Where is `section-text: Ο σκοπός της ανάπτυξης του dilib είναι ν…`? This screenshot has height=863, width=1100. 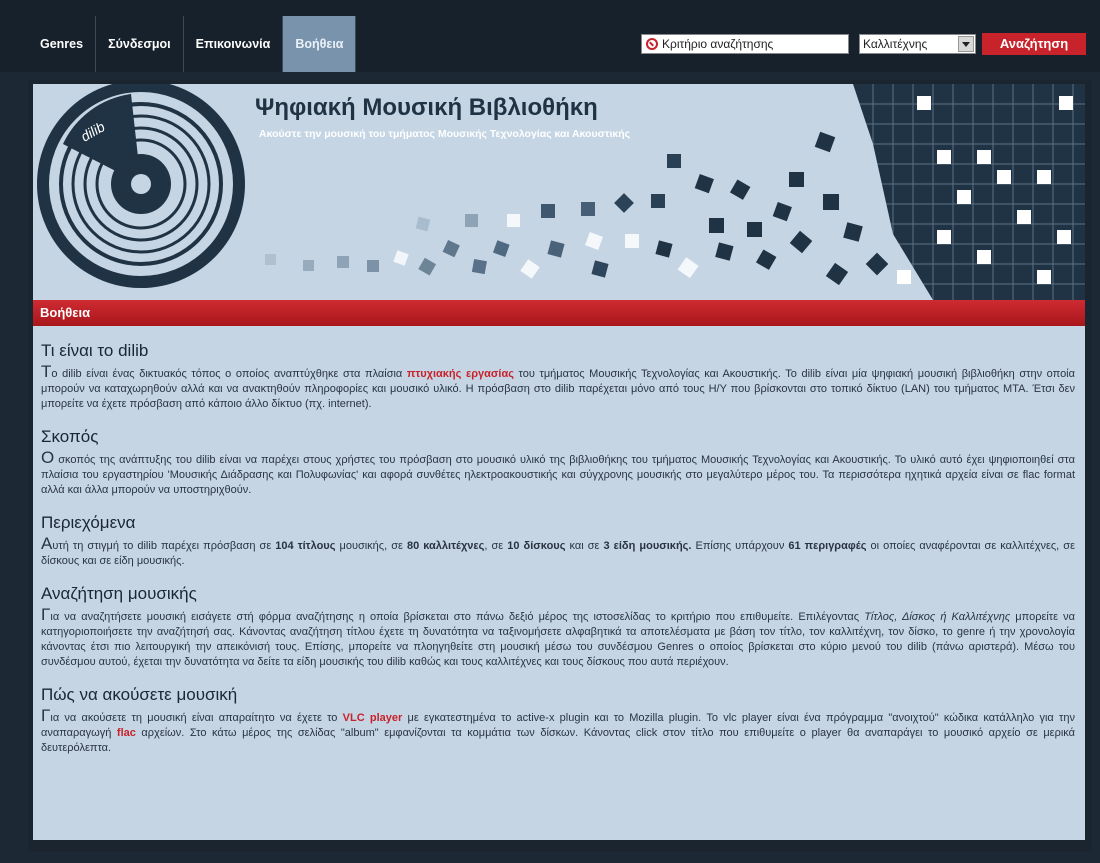 section-text: Ο σκοπός της ανάπτυξης του dilib είναι ν… is located at coordinates (558, 474).